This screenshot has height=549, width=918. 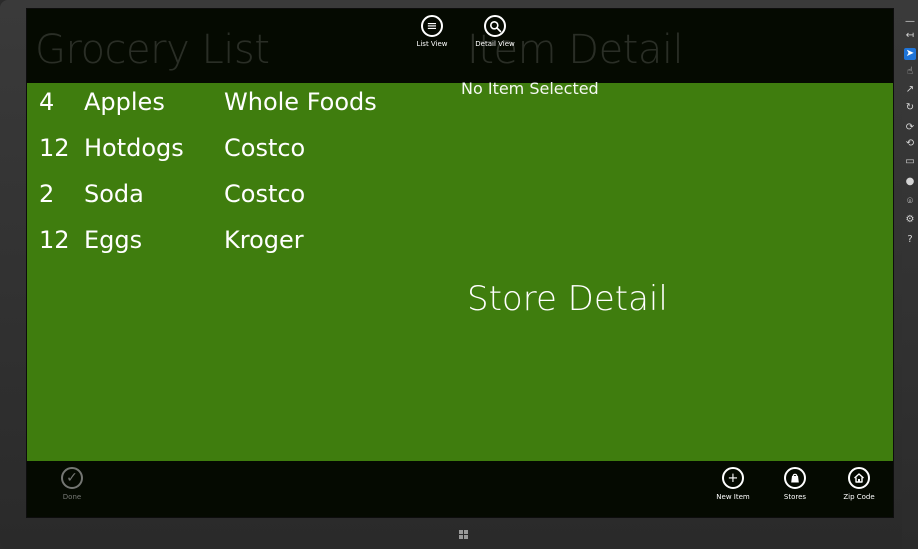 What do you see at coordinates (300, 102) in the screenshot?
I see `store-name: Whole Foods` at bounding box center [300, 102].